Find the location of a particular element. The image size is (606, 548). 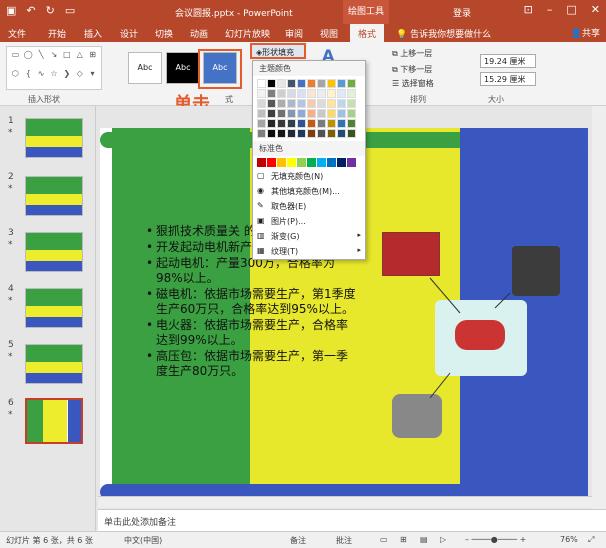

tab-slideshow: 幻灯片放映 is located at coordinates (247, 33).